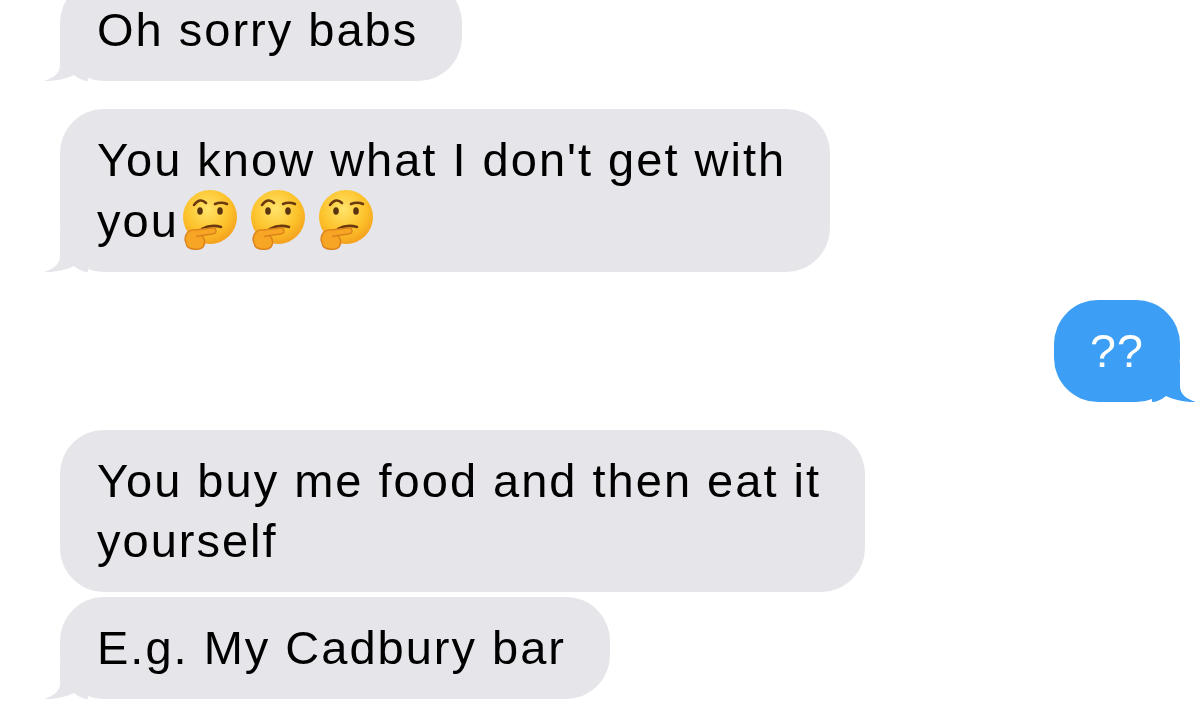 This screenshot has width=1200, height=715. Describe the element at coordinates (442, 159) in the screenshot. I see `message-text: You know what I don't get with` at that location.